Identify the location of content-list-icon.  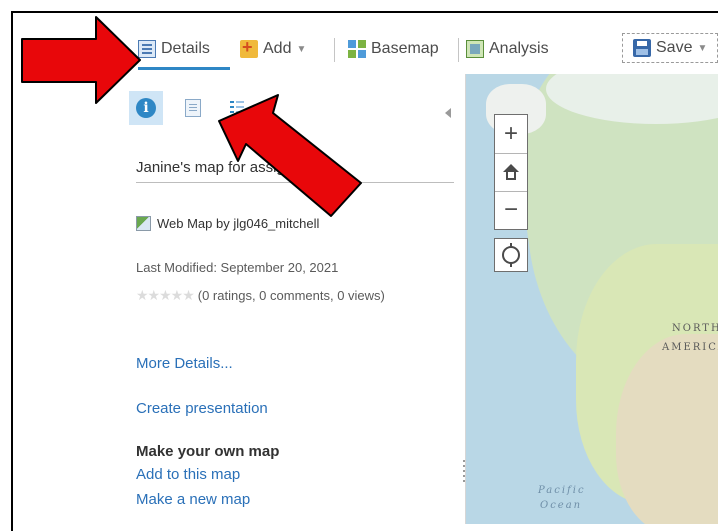
(193, 108).